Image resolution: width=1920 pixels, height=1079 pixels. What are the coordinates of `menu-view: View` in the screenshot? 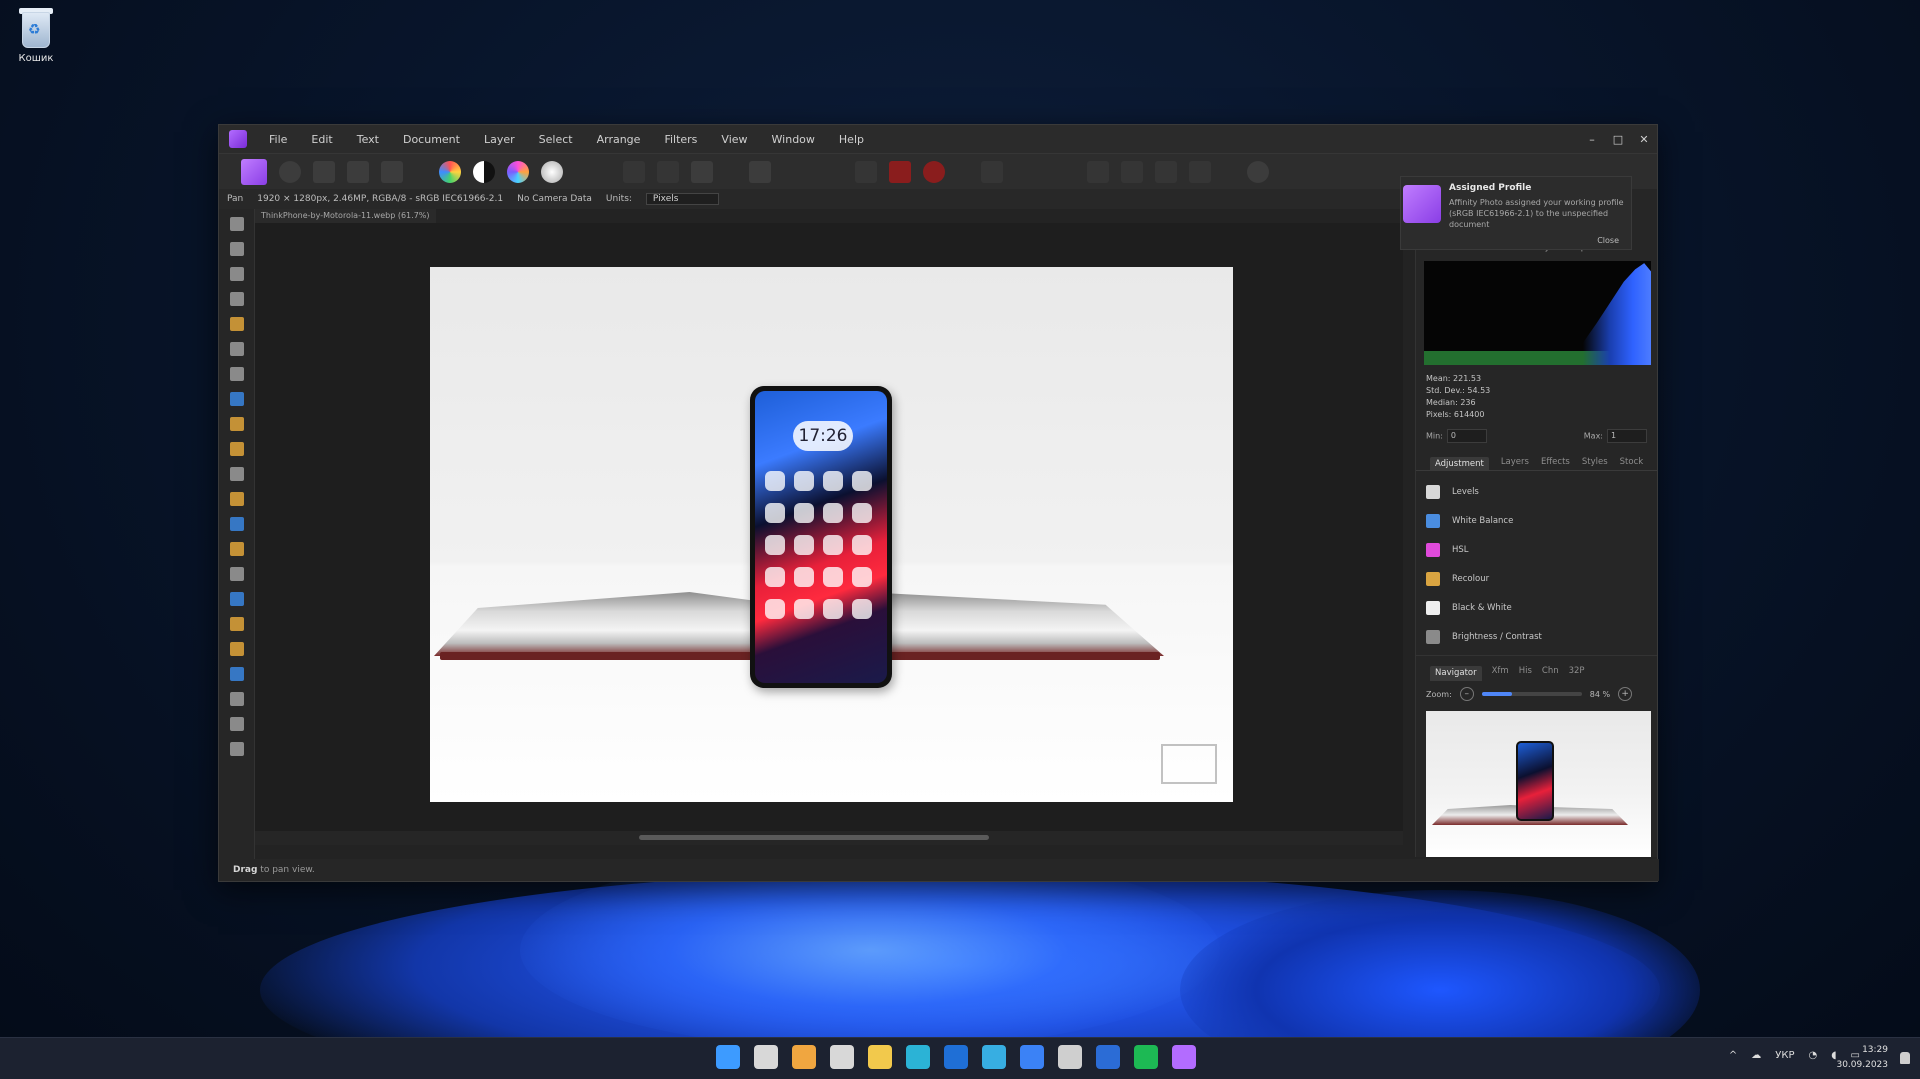 It's located at (734, 139).